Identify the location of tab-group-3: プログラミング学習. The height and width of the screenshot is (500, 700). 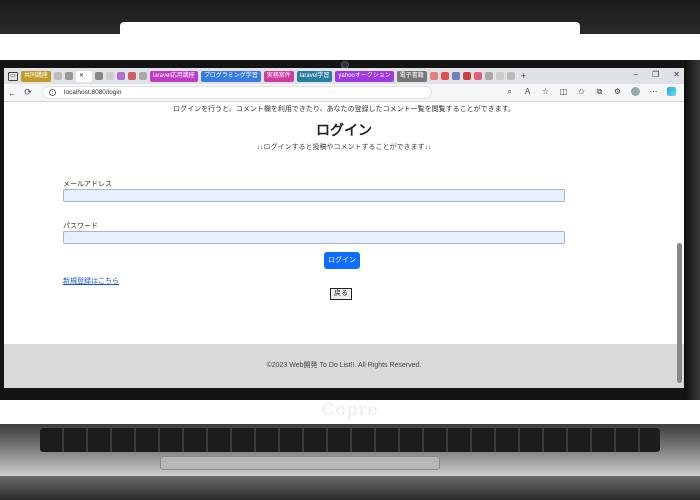
(230, 76).